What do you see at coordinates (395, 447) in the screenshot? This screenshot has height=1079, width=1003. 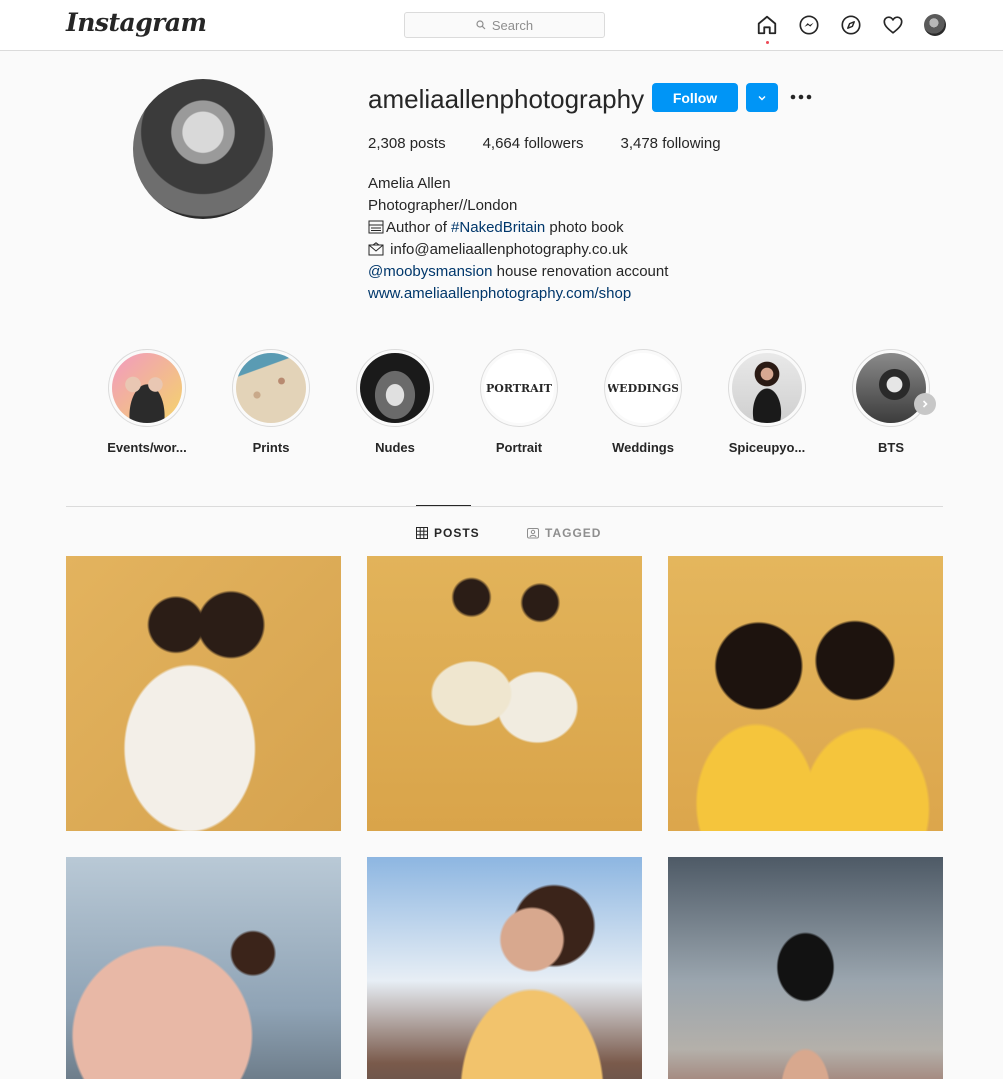 I see `highlight-label: Nudes` at bounding box center [395, 447].